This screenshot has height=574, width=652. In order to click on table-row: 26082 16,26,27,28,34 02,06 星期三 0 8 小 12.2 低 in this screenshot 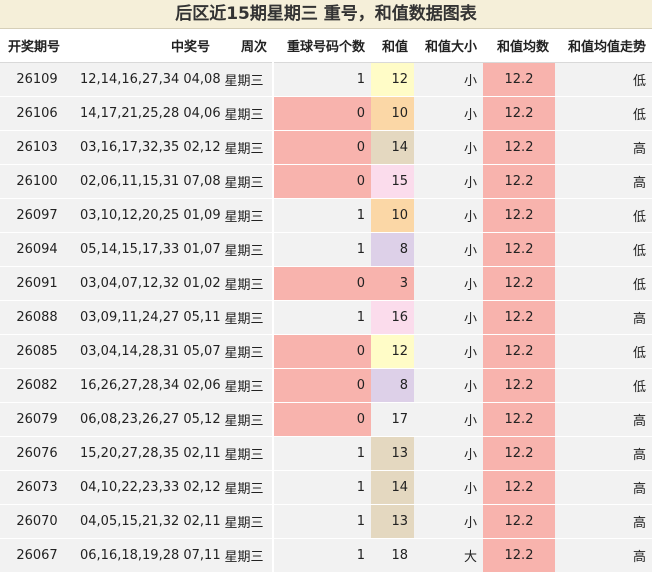, I will do `click(326, 385)`.